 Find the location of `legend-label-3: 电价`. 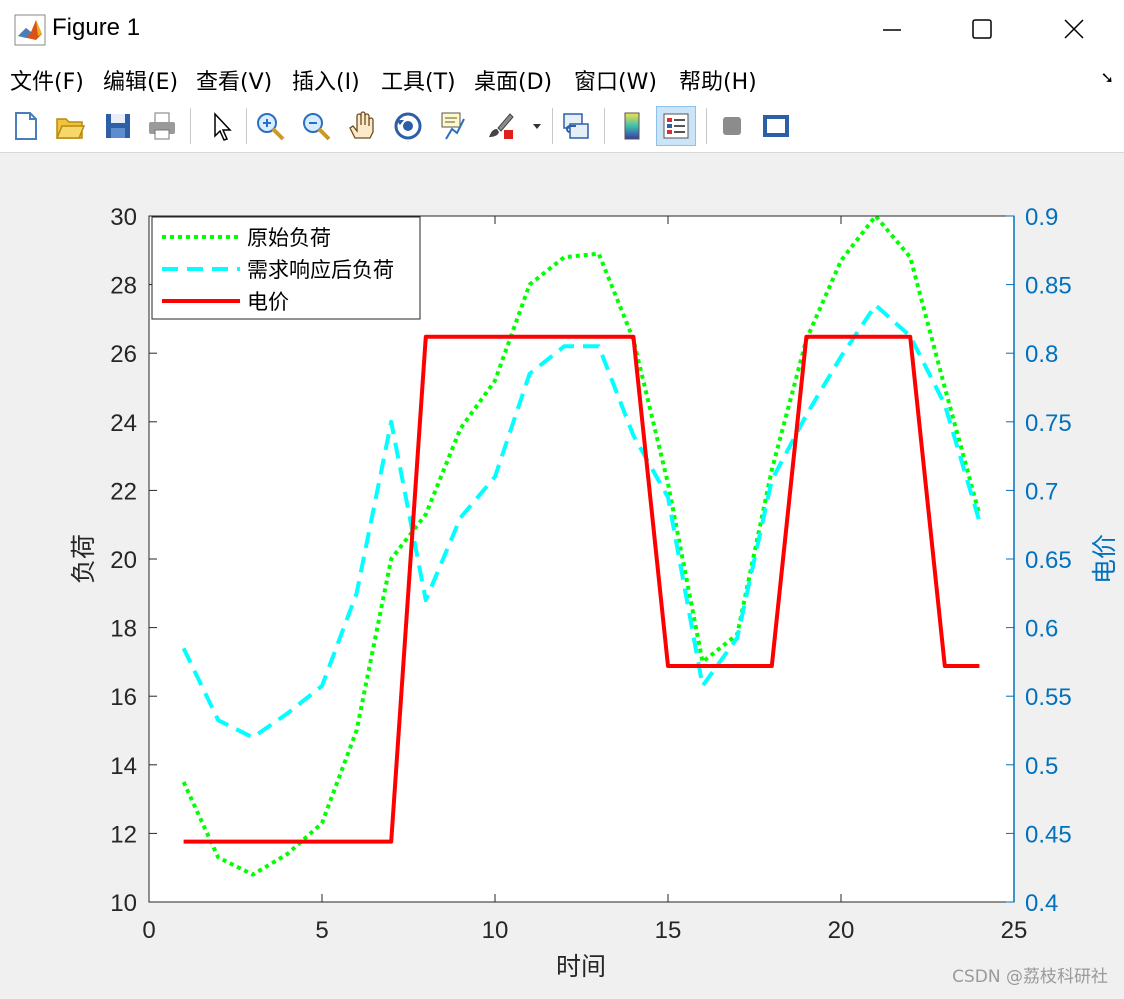

legend-label-3: 电价 is located at coordinates (268, 302).